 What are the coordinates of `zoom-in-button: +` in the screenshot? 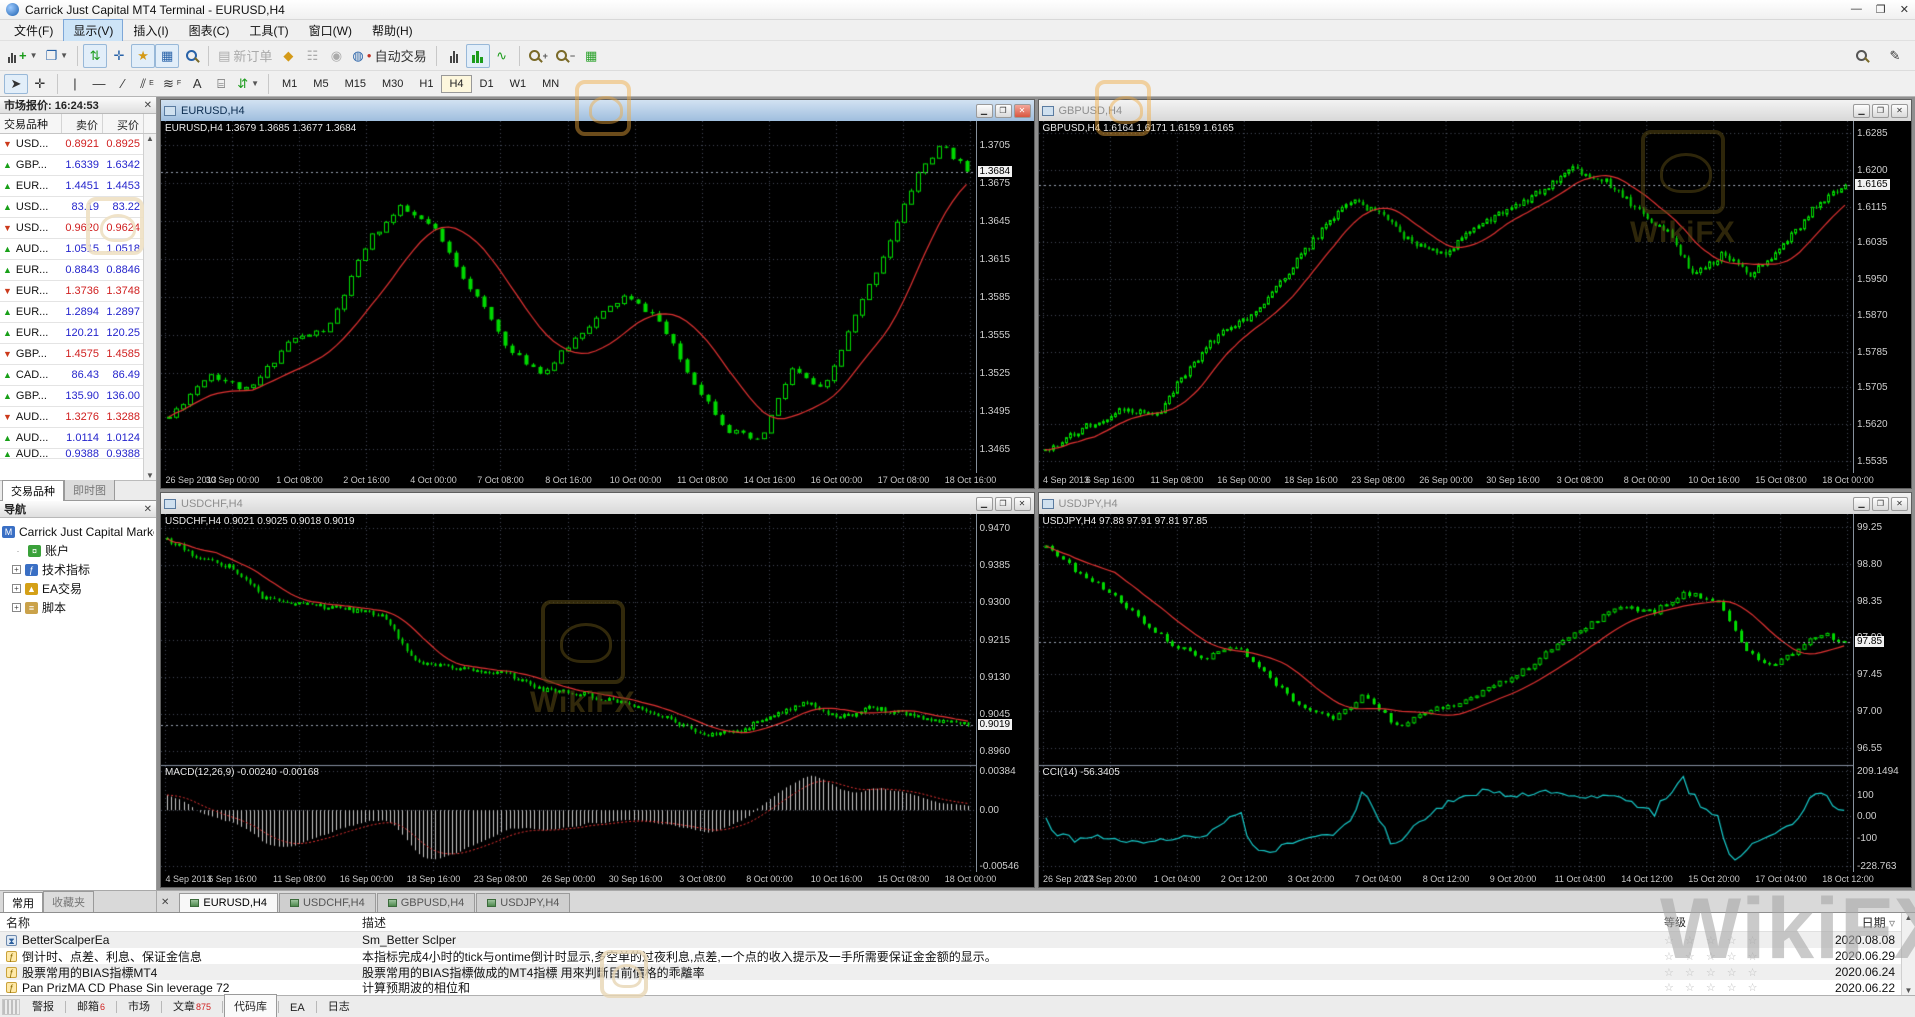 It's located at (538, 56).